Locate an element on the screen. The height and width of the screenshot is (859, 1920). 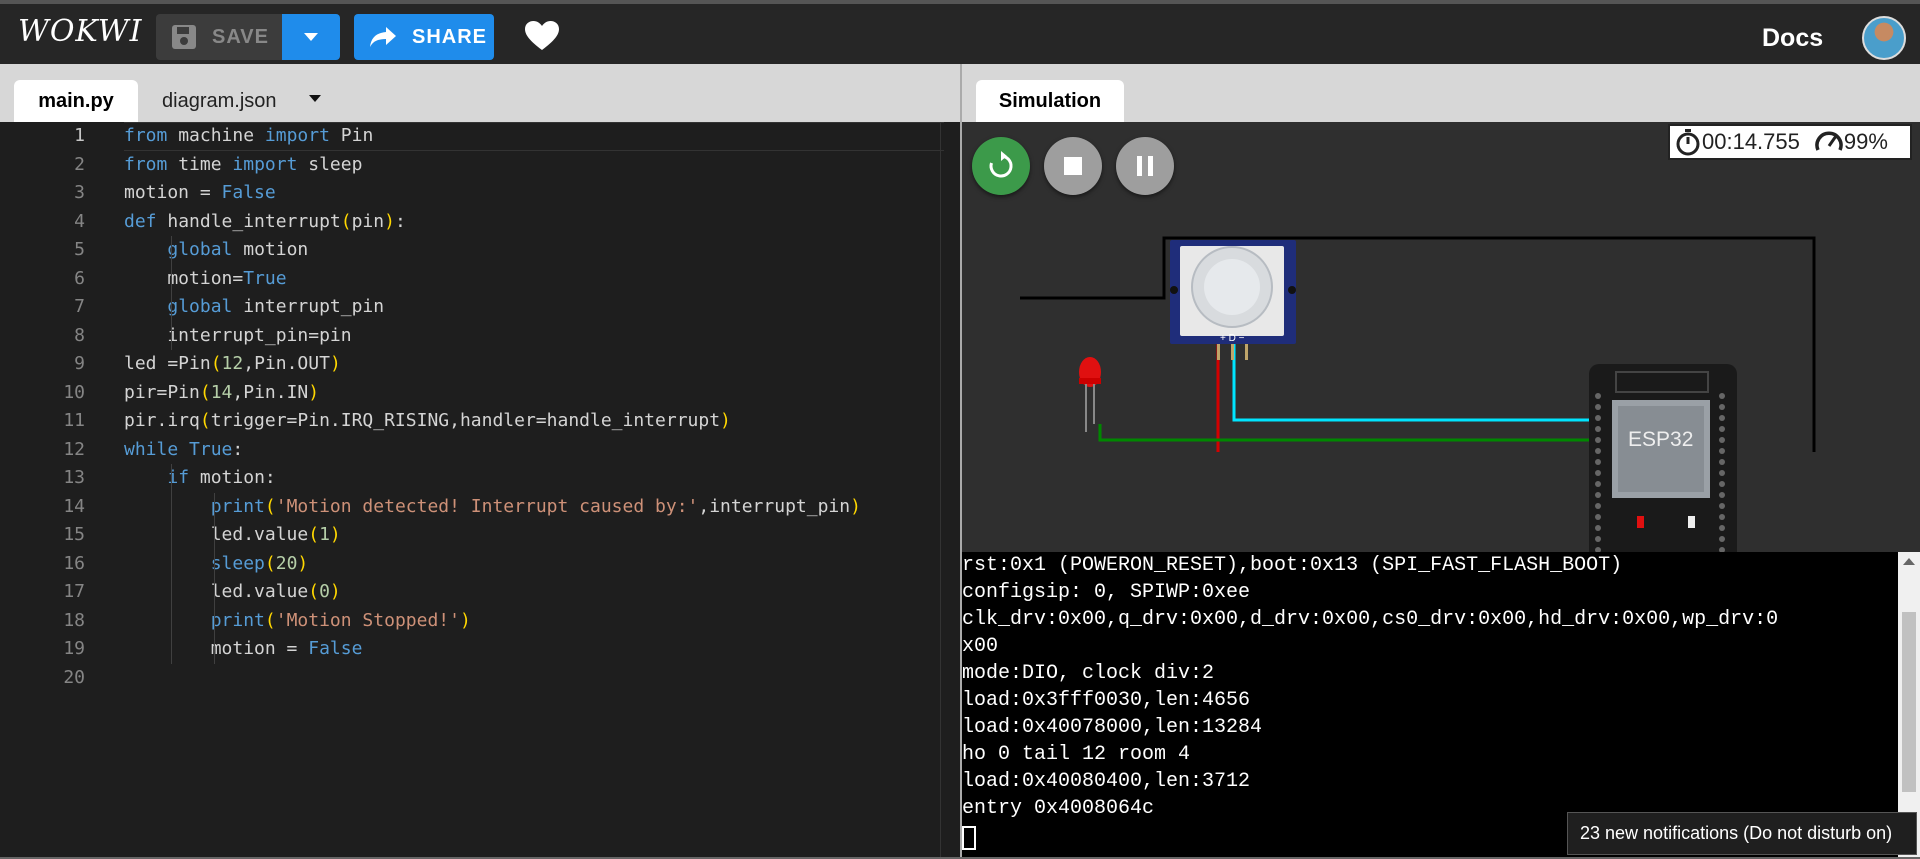
line-number: 14 is located at coordinates (74, 506).